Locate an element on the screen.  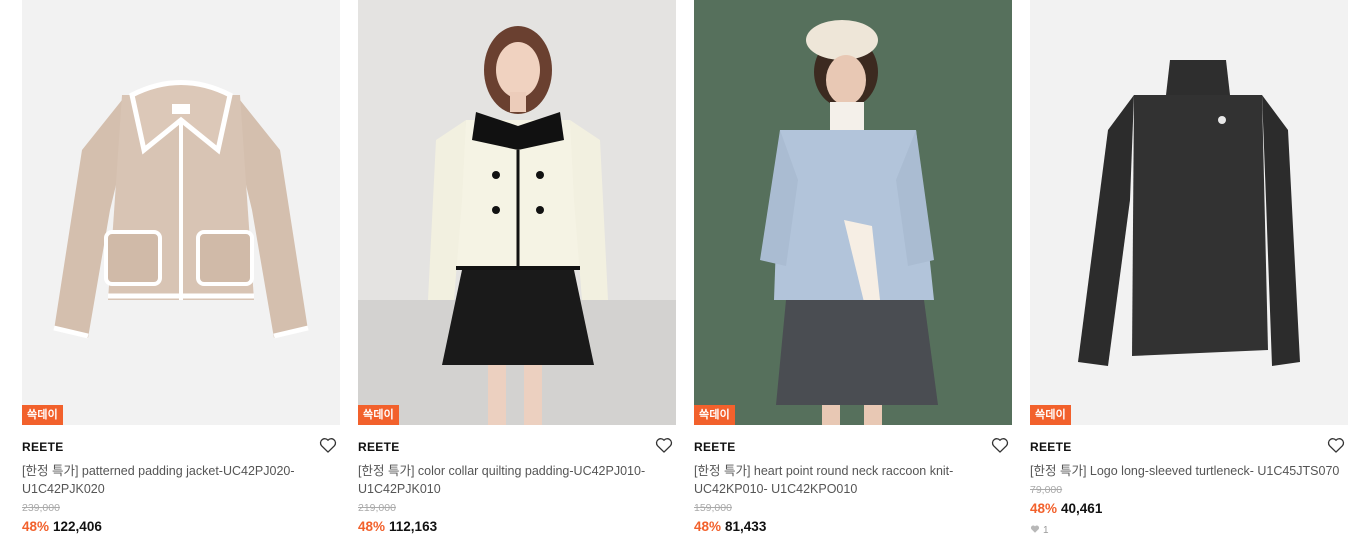
sale-price: 40,461 is located at coordinates (1082, 508).